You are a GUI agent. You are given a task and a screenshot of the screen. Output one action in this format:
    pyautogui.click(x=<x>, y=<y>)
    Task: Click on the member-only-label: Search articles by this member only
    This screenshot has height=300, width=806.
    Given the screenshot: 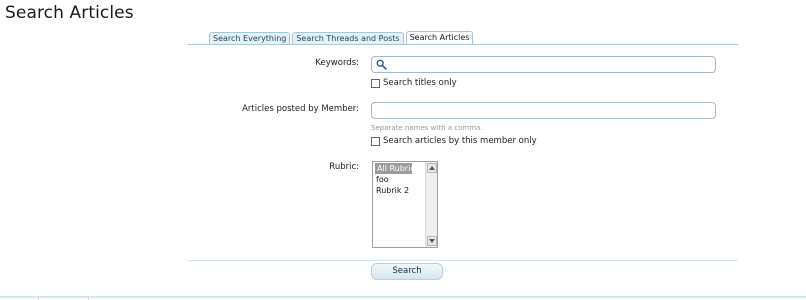 What is the action you would take?
    pyautogui.click(x=460, y=141)
    